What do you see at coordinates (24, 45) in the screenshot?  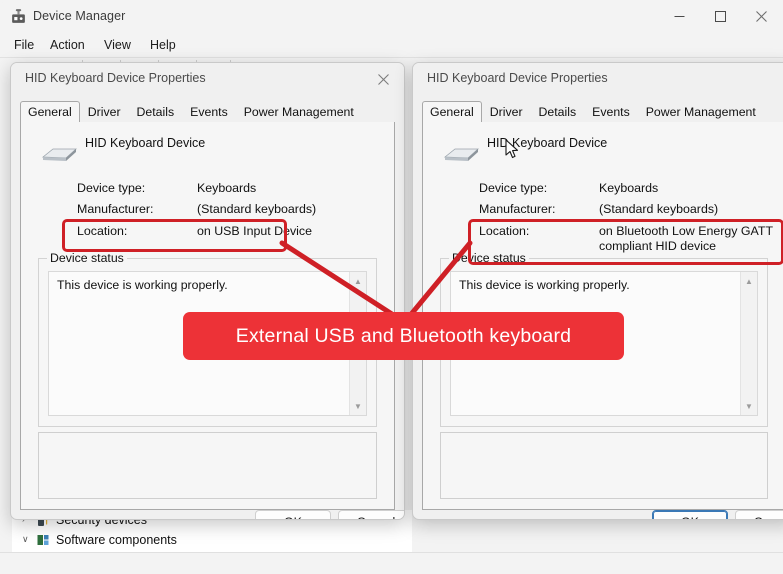 I see `menu-item-file: File` at bounding box center [24, 45].